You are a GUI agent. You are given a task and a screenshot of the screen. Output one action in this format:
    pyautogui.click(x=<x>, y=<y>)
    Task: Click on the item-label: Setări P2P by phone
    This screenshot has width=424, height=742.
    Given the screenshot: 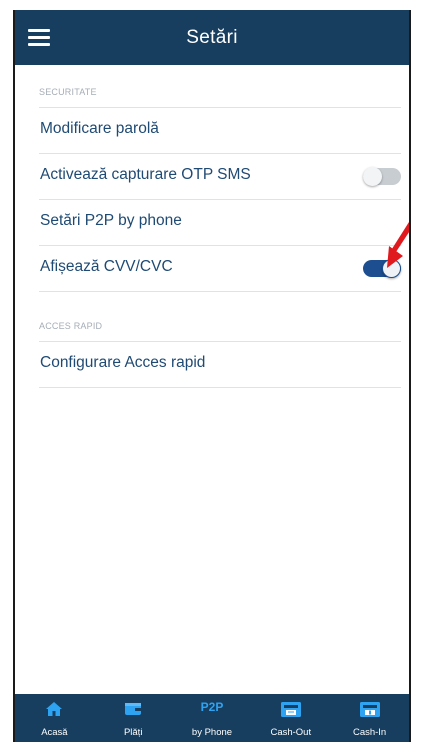 What is the action you would take?
    pyautogui.click(x=111, y=220)
    